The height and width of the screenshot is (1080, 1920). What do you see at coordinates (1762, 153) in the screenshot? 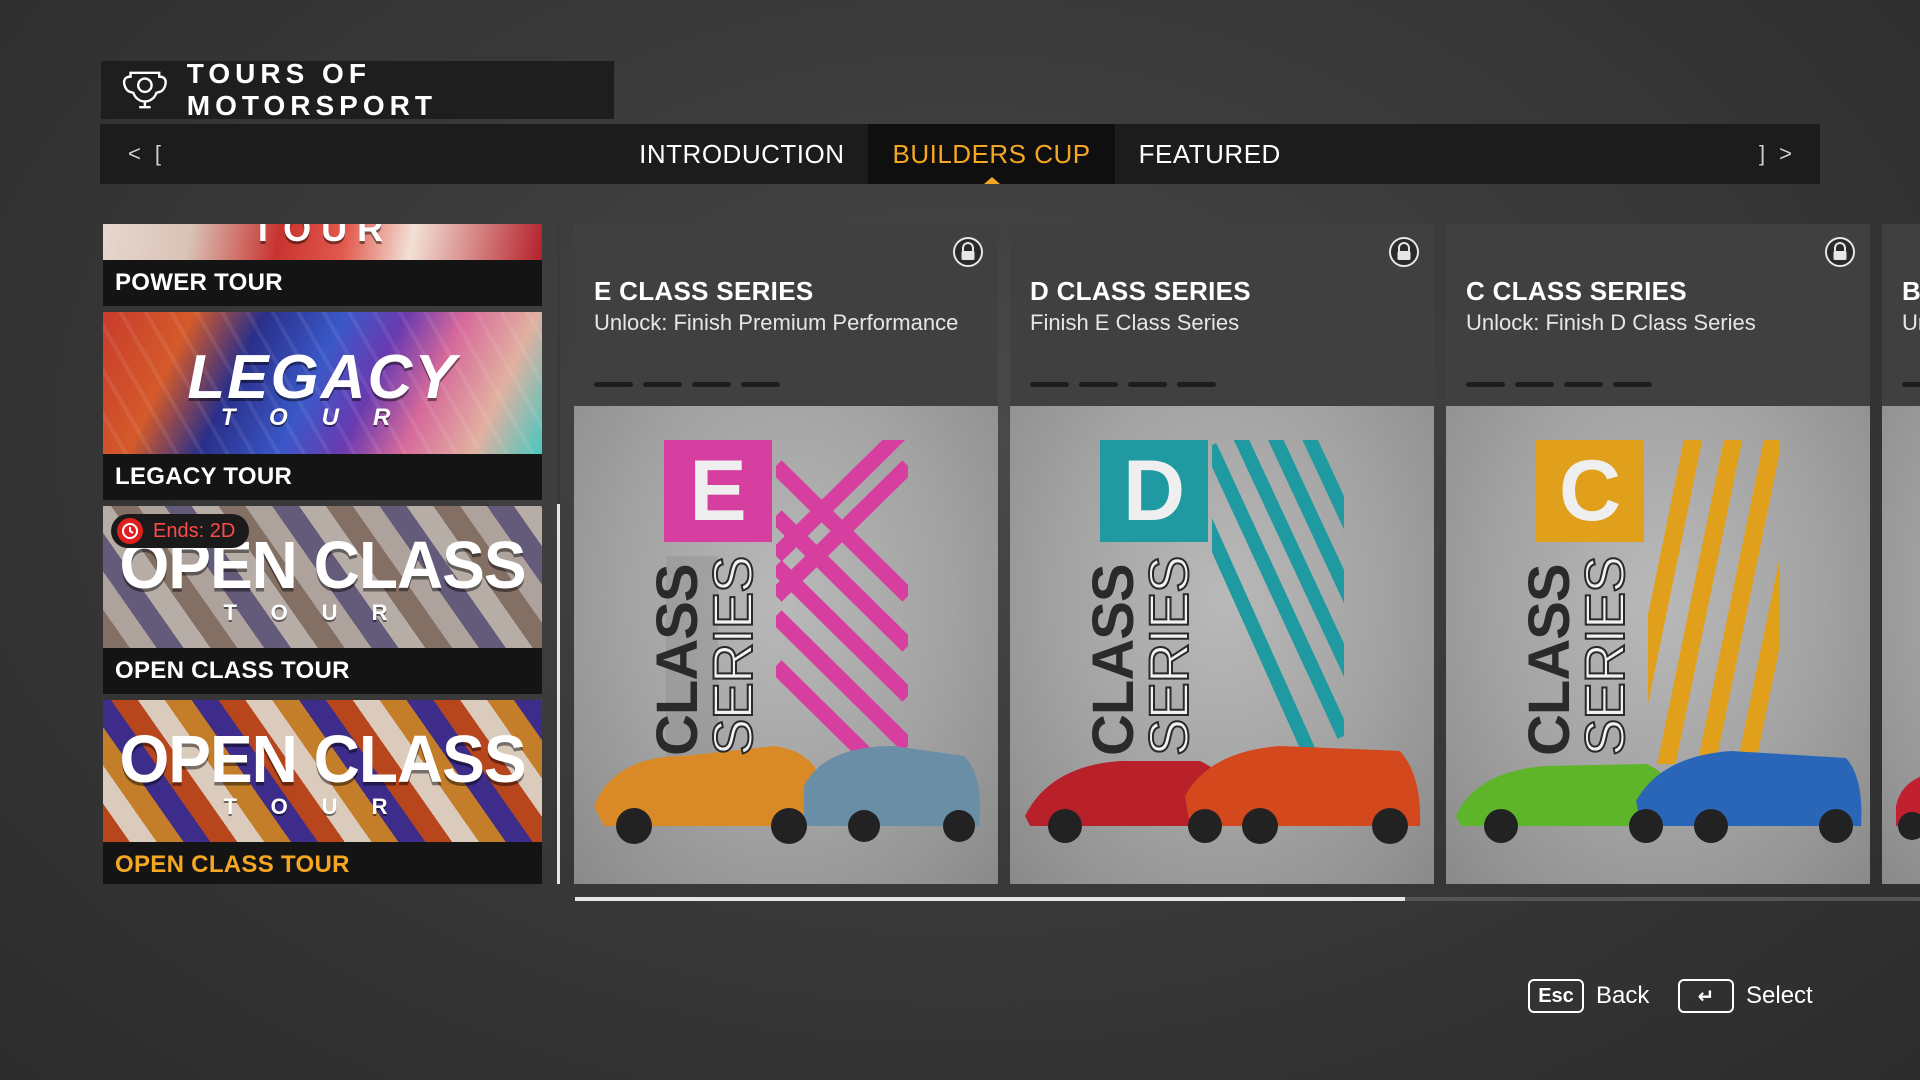
I see `bumper-right-hint: ]` at bounding box center [1762, 153].